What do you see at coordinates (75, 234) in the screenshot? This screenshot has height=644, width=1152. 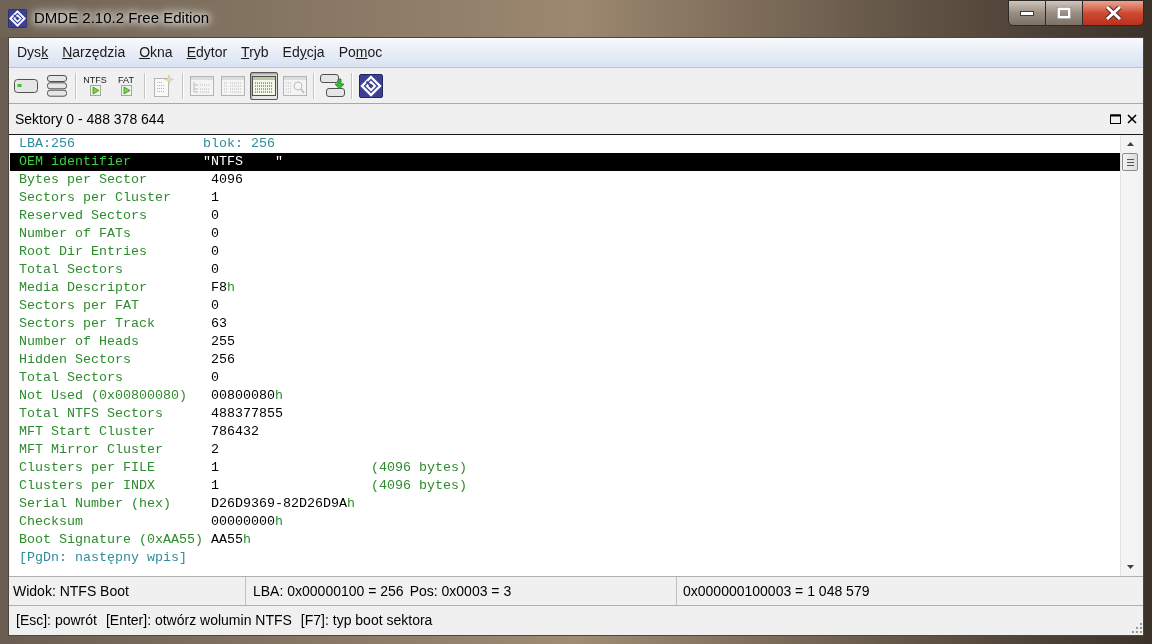 I see `field-label: Number of FATs` at bounding box center [75, 234].